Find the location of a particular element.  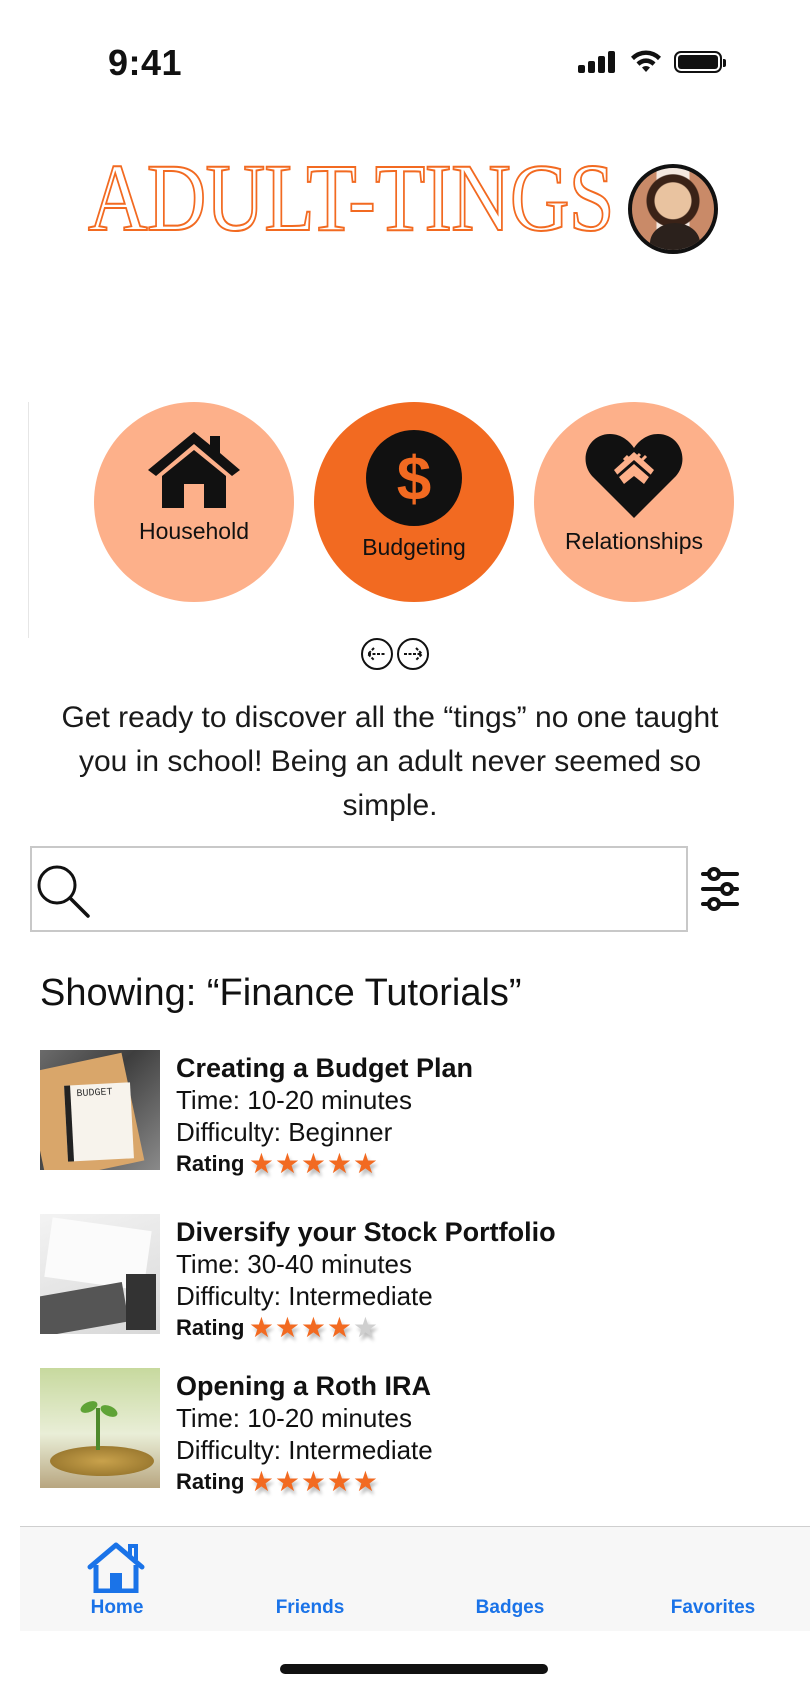

star-empty-icon: ★ is located at coordinates (365, 1327).